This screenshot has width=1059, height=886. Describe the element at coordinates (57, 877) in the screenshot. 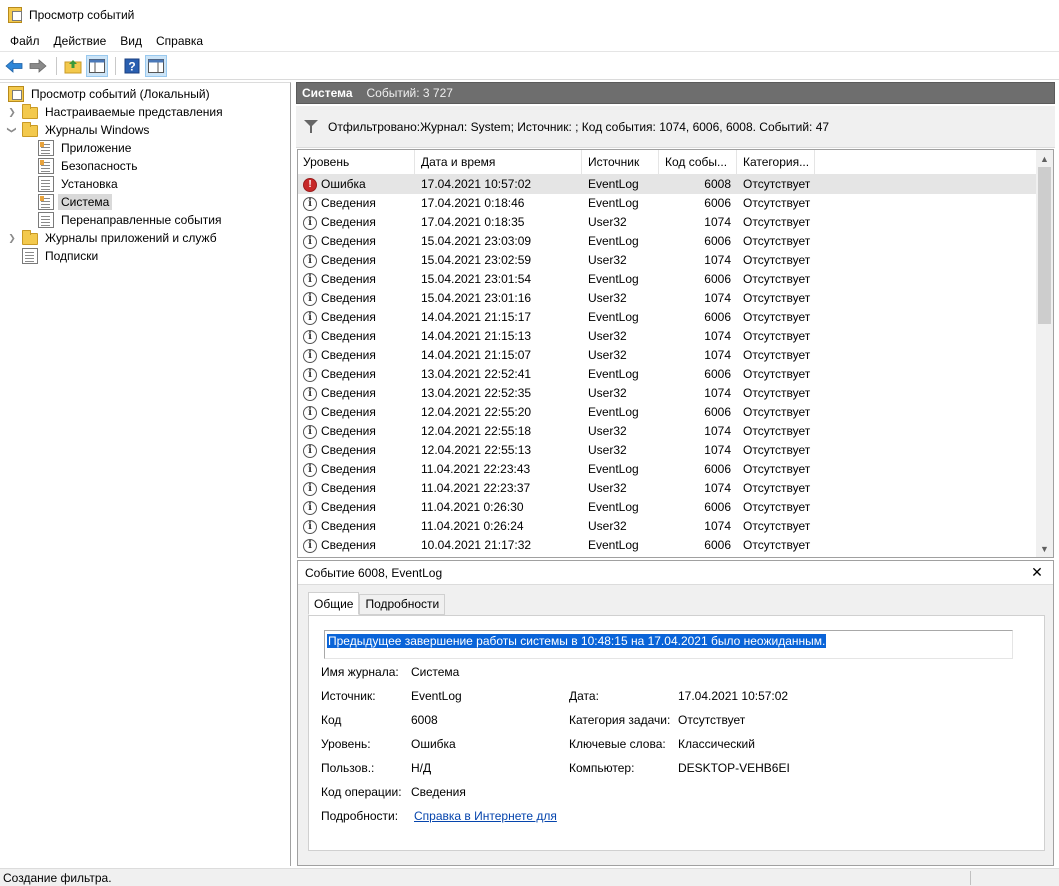

I see `status-text: Создание фильтра.` at that location.